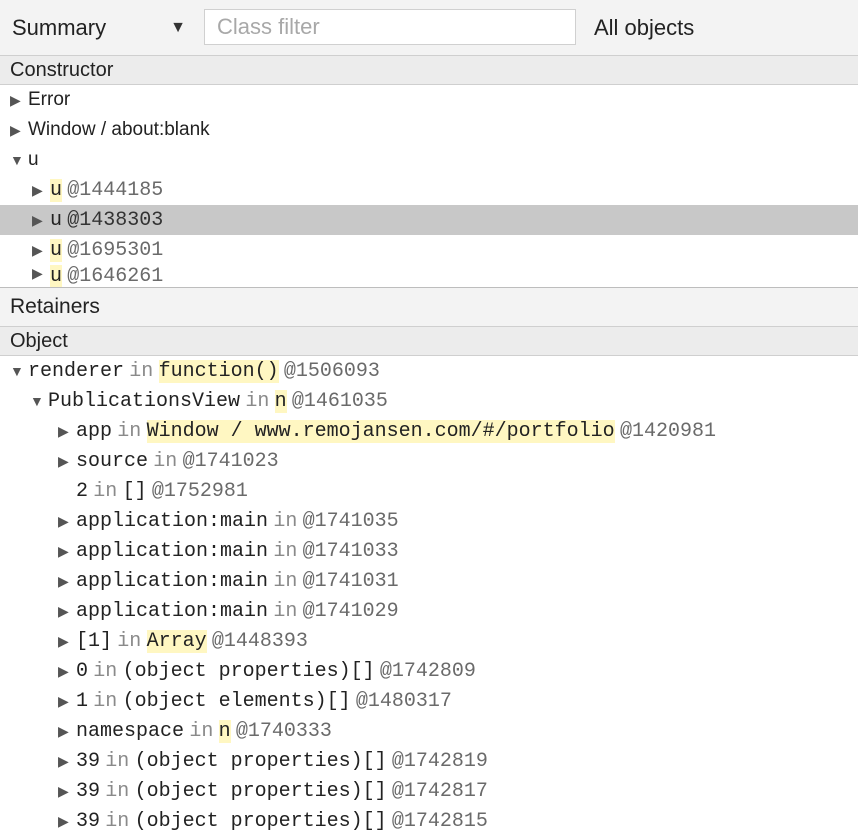 This screenshot has height=836, width=858. I want to click on object-id: @1752981, so click(199, 491).